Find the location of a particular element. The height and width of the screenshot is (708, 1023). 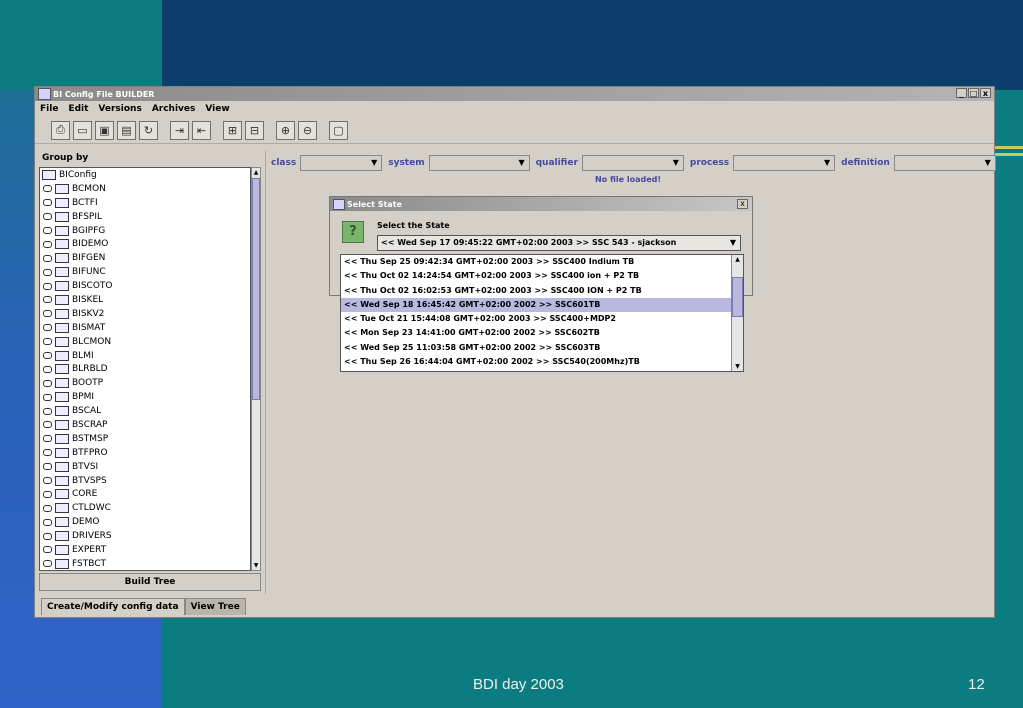

definition-select: ▼ is located at coordinates (944, 163).